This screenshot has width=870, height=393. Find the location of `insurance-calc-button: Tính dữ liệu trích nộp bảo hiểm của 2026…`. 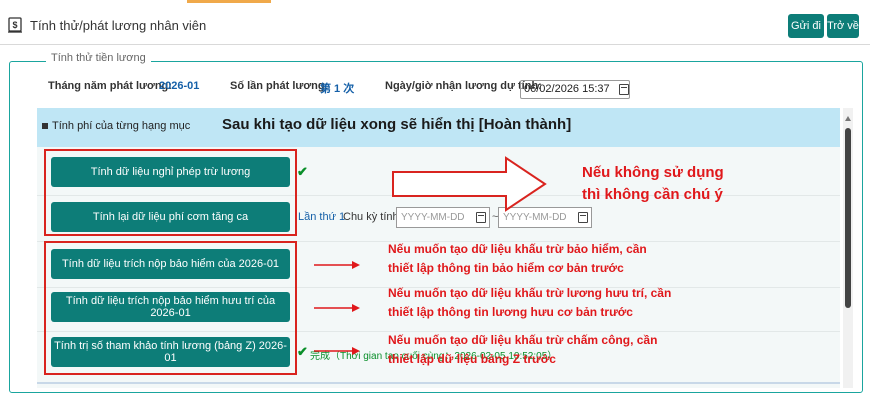

insurance-calc-button: Tính dữ liệu trích nộp bảo hiểm của 2026… is located at coordinates (170, 264).